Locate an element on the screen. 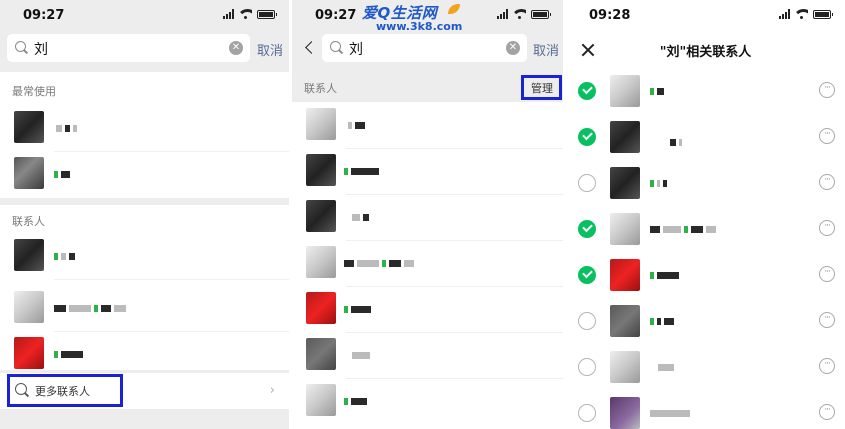 This screenshot has width=845, height=429. section-title-recent: 最常使用 is located at coordinates (34, 91).